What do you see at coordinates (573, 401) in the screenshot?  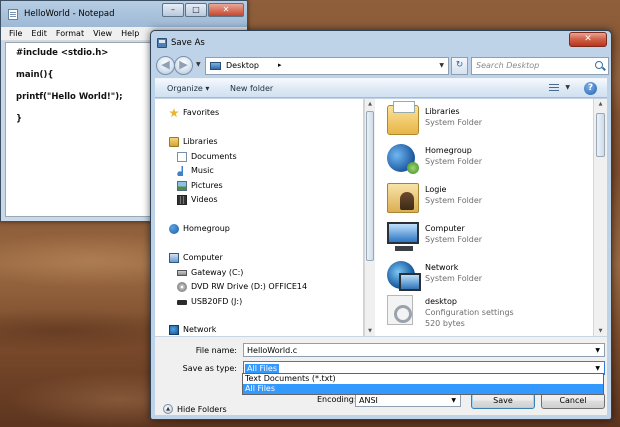 I see `cancel-button: Cancel` at bounding box center [573, 401].